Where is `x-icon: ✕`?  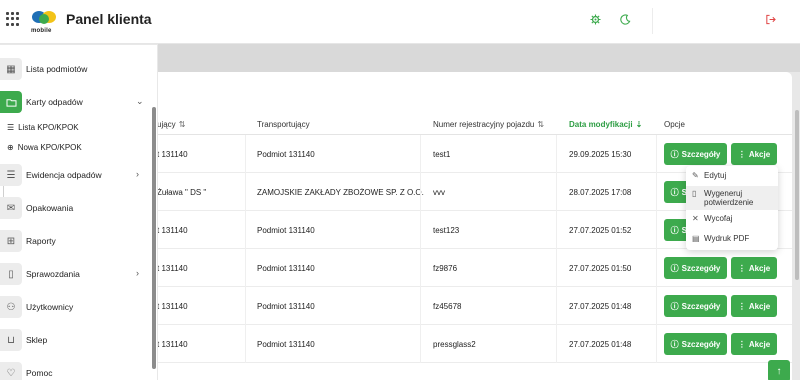 x-icon: ✕ is located at coordinates (695, 218).